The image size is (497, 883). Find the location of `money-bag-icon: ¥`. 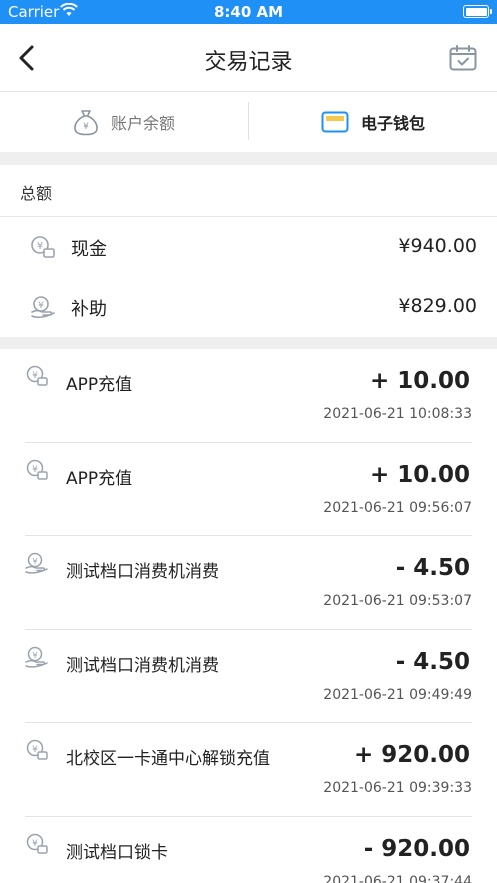

money-bag-icon: ¥ is located at coordinates (86, 123).